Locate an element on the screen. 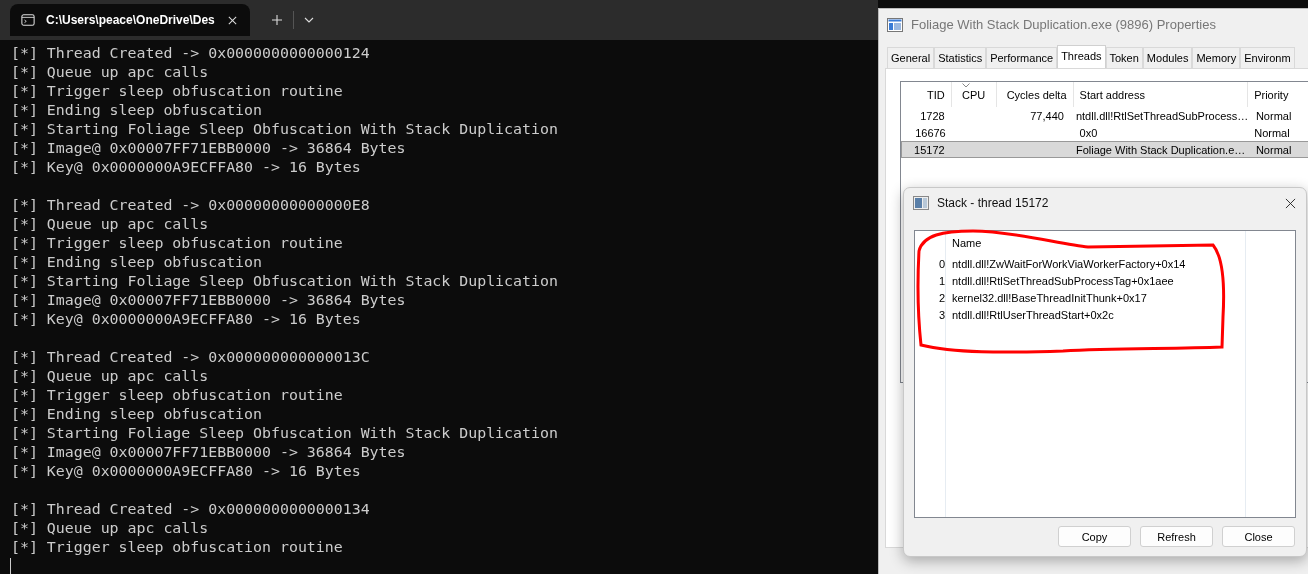  chevron-down-icon is located at coordinates (309, 20).